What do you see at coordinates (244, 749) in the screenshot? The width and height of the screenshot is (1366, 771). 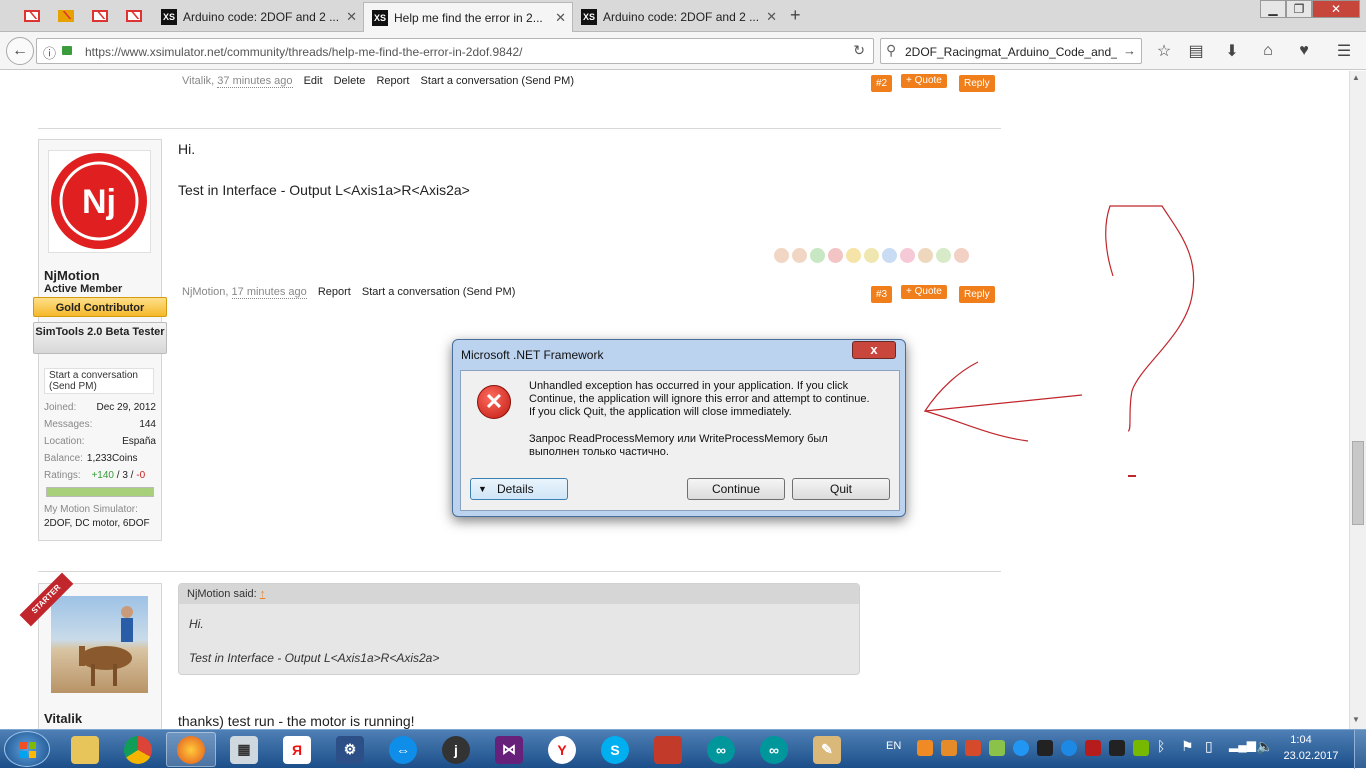 I see `taskbar-calculator: ▦` at bounding box center [244, 749].